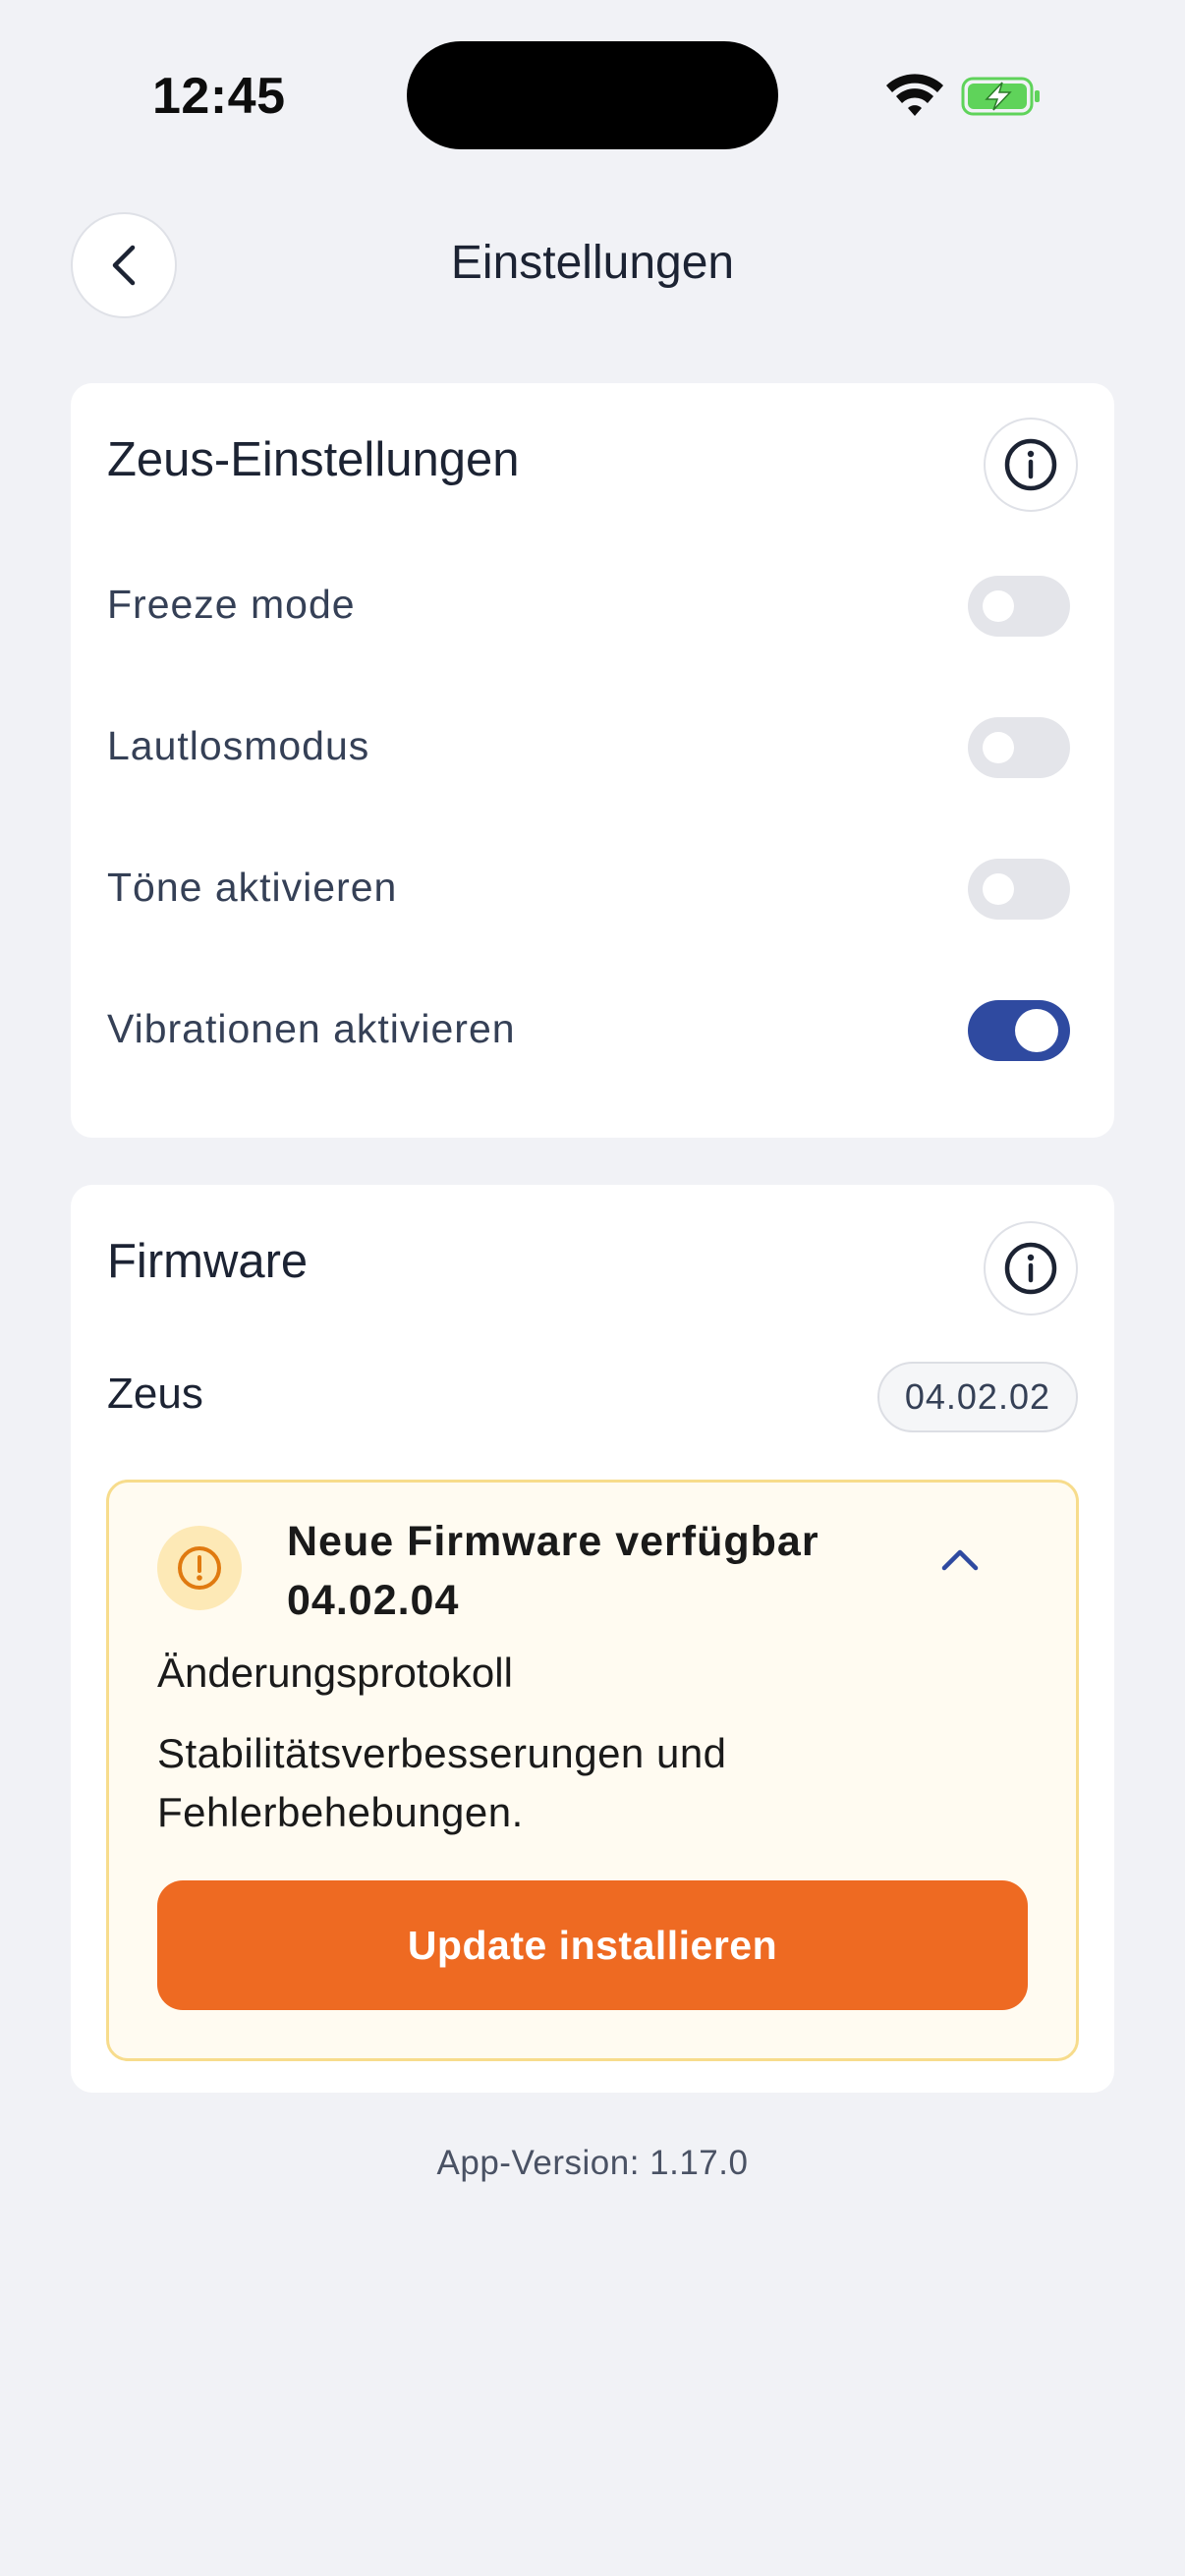  Describe the element at coordinates (341, 1812) in the screenshot. I see `changelog-line: Fehlerbehebungen.` at that location.